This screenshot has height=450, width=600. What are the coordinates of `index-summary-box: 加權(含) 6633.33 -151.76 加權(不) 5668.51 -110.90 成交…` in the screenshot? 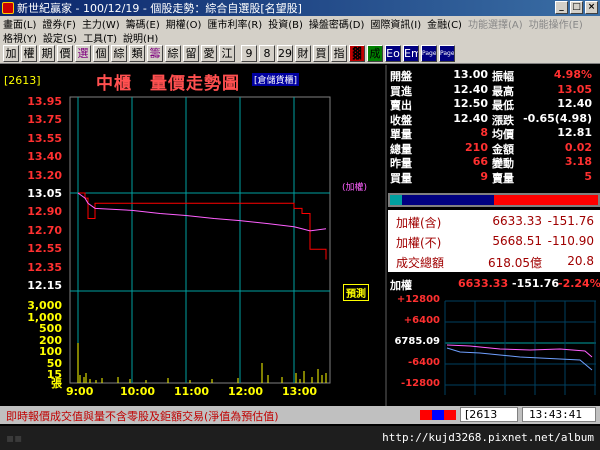 It's located at (494, 241).